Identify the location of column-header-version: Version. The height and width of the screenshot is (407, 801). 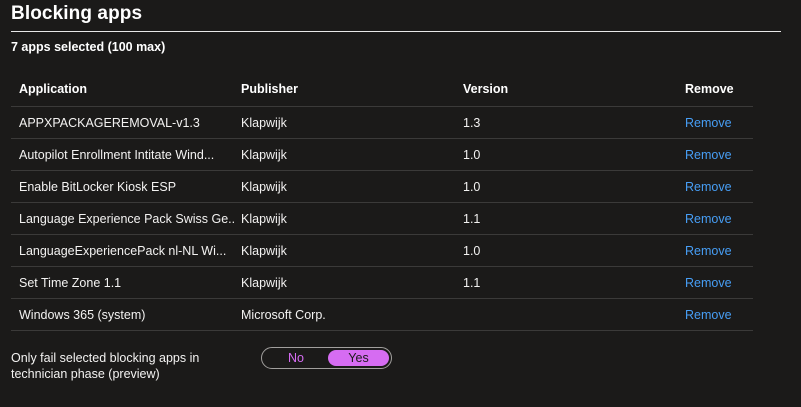
(486, 89).